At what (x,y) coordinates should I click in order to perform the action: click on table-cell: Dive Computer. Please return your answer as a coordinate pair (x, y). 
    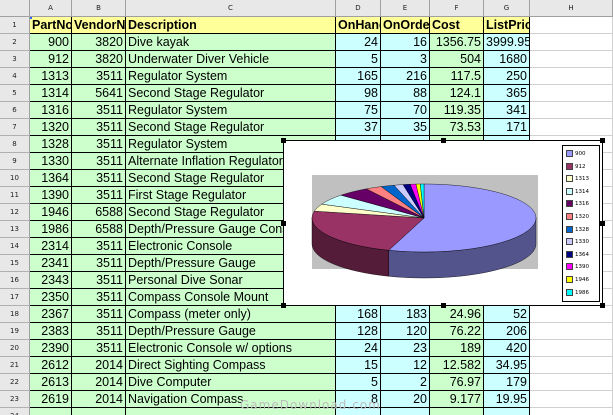
    Looking at the image, I should click on (231, 382).